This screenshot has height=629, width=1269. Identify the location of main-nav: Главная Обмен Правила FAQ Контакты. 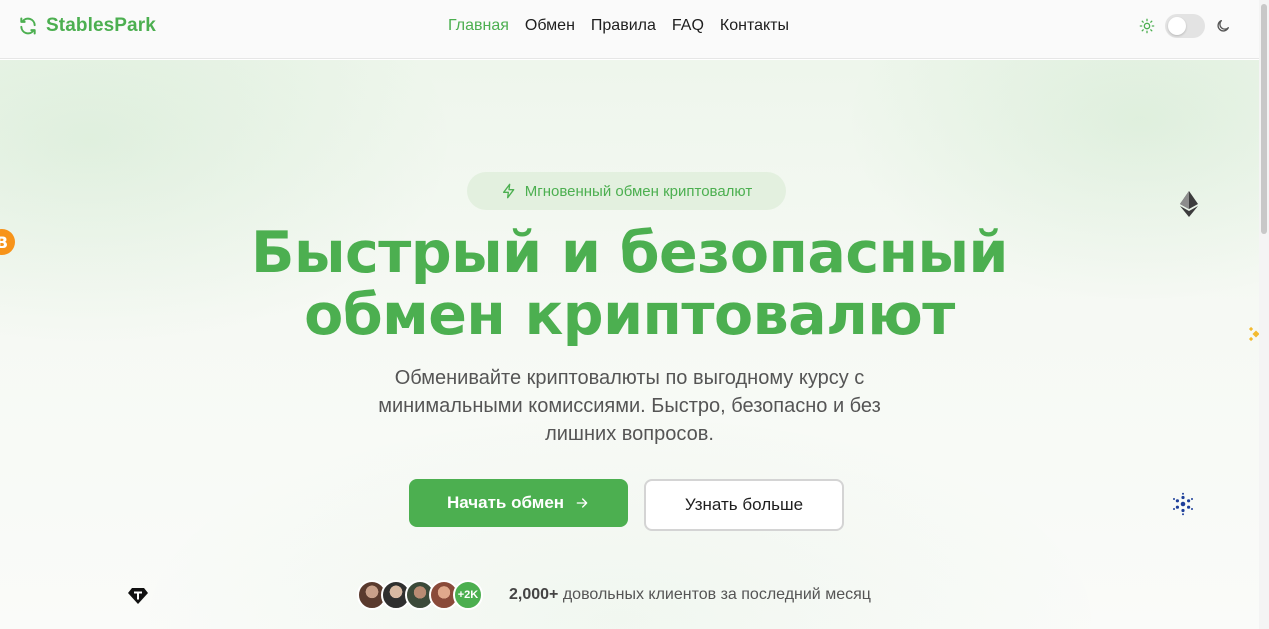
(618, 26).